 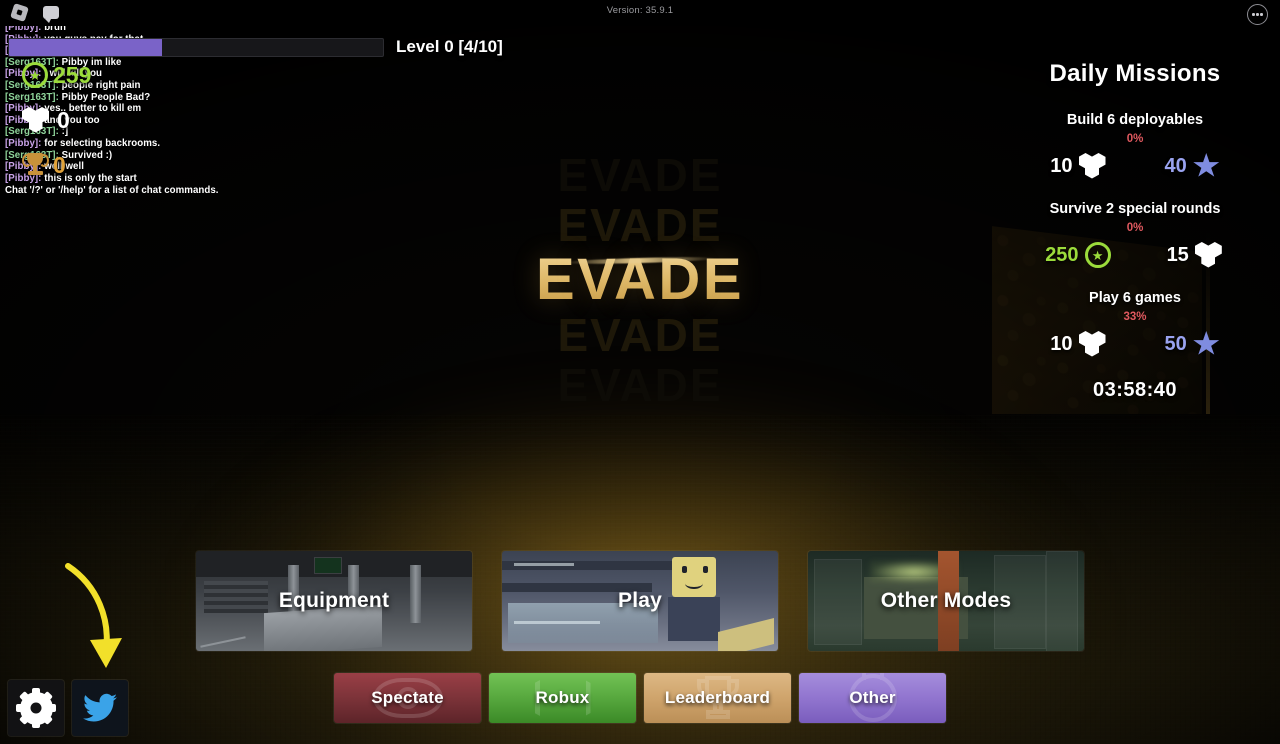 I want to click on currency-coins: ★ 259, so click(x=56, y=75).